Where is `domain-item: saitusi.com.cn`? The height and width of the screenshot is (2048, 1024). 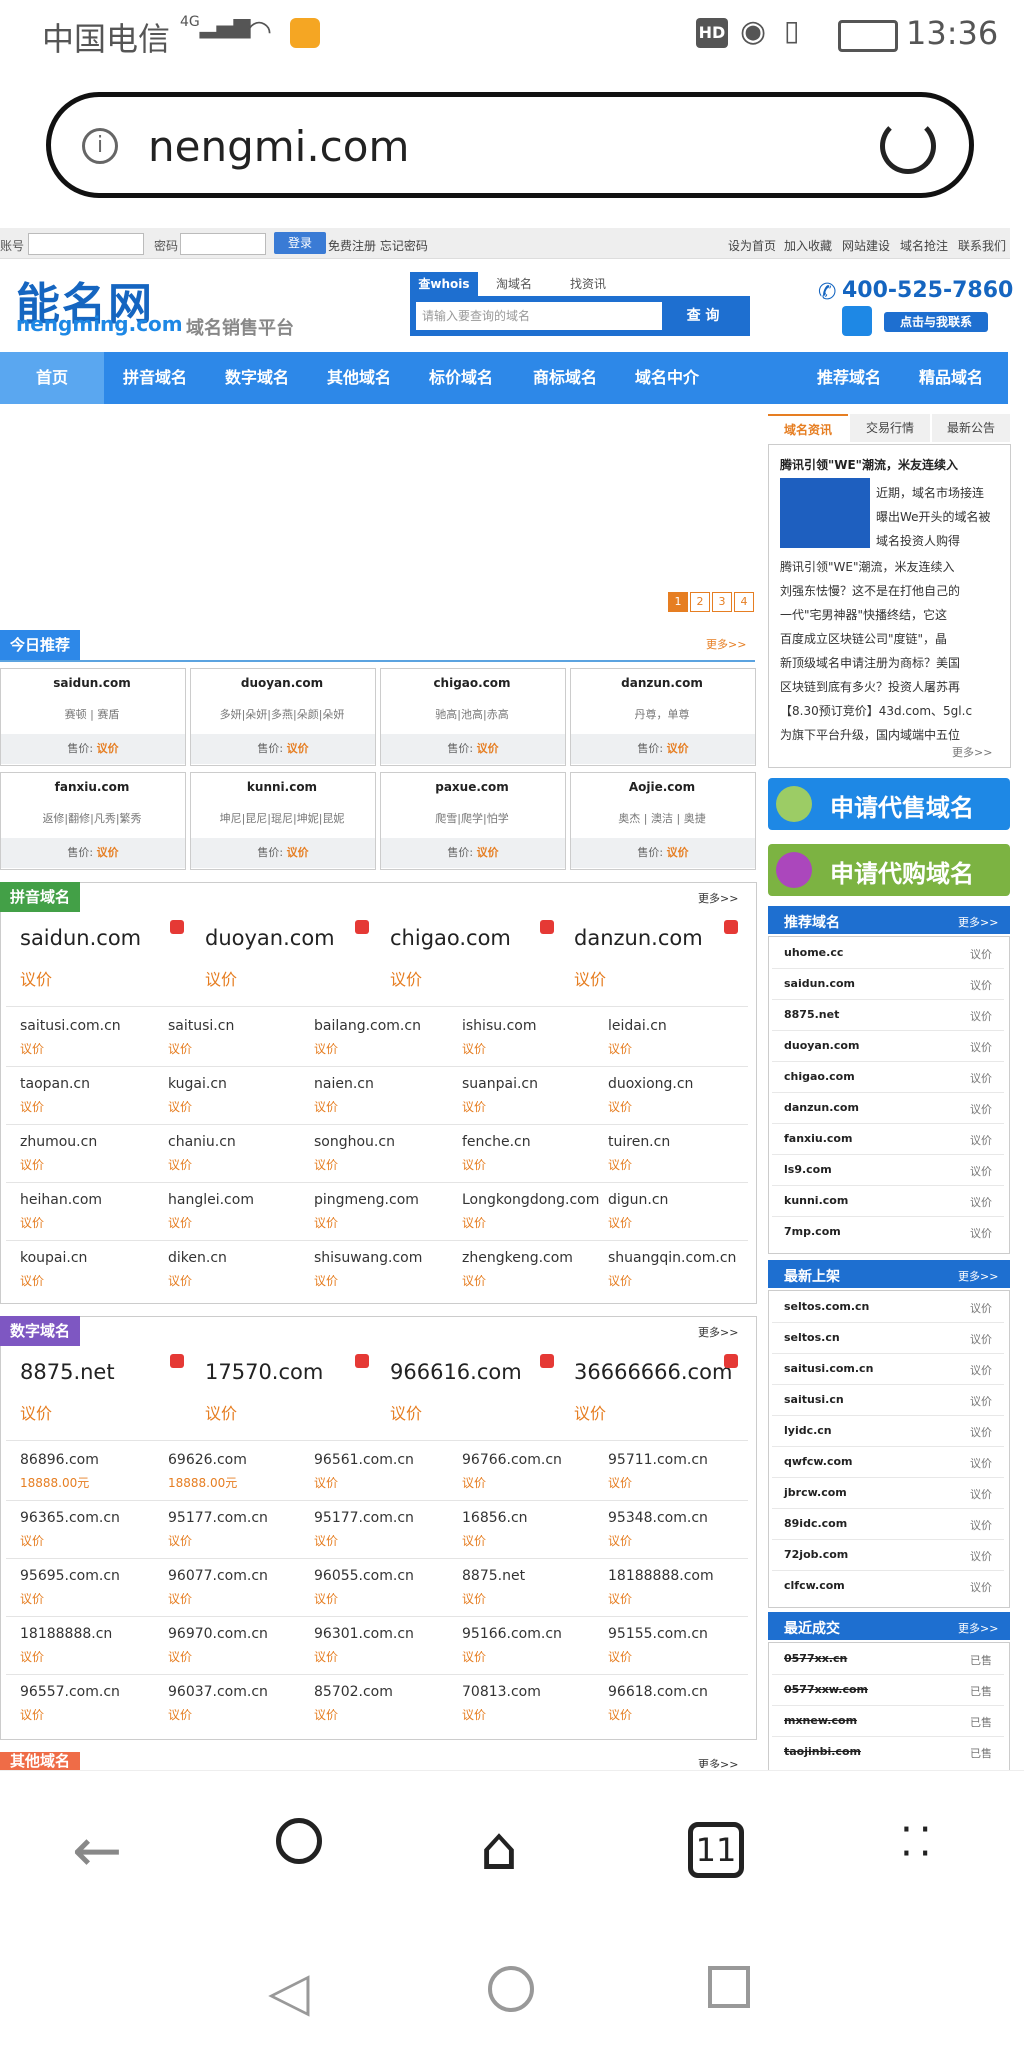 domain-item: saitusi.com.cn is located at coordinates (70, 1026).